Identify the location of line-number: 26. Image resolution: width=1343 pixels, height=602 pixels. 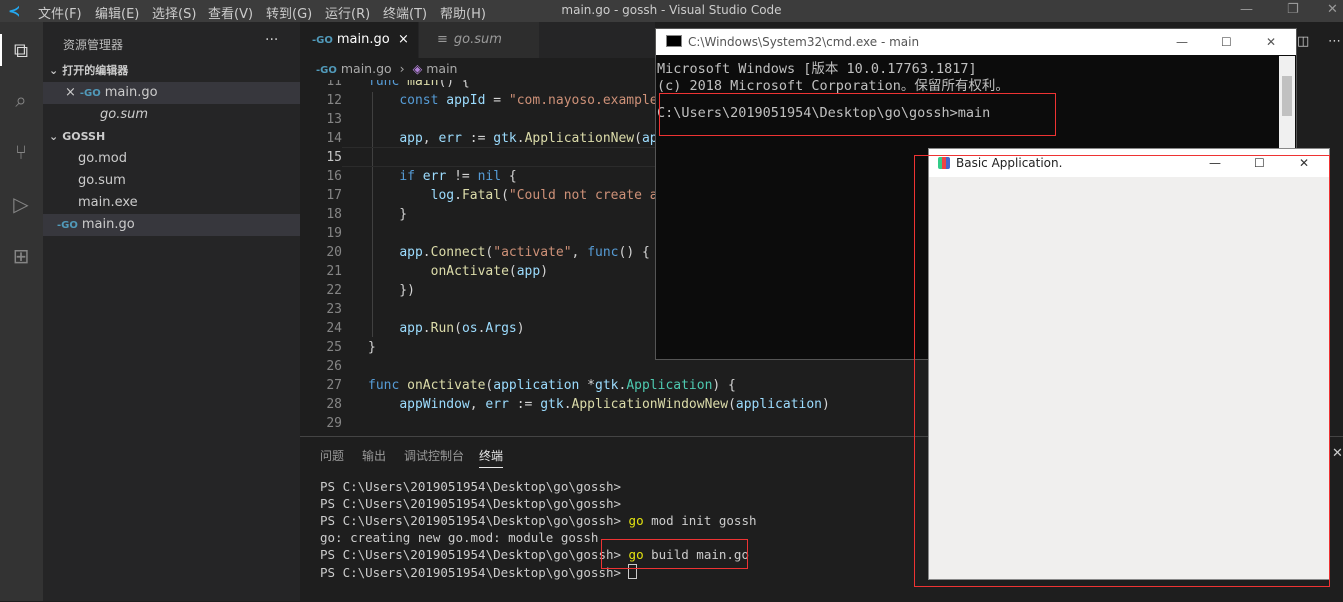
(334, 366).